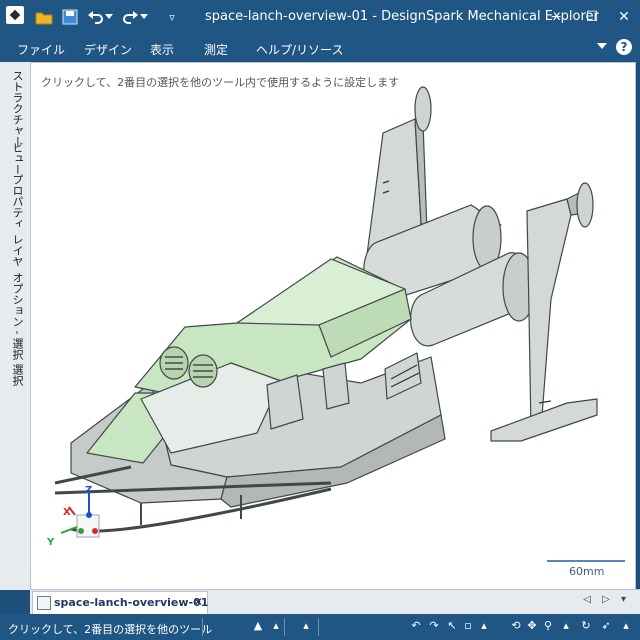 This screenshot has width=640, height=640. I want to click on triad-toggle-icon: ▴, so click(306, 626).